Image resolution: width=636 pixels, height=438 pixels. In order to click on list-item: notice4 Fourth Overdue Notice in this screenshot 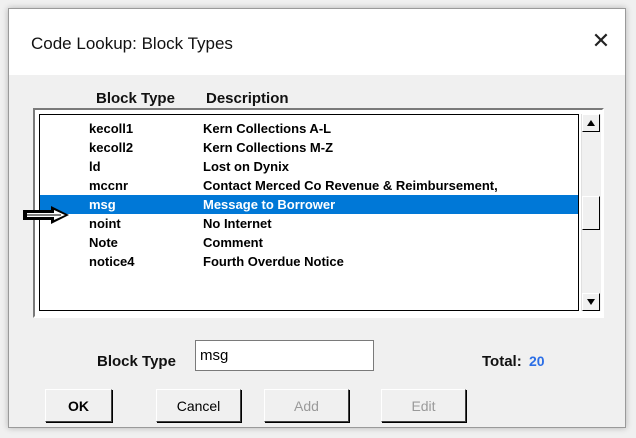, I will do `click(309, 261)`.